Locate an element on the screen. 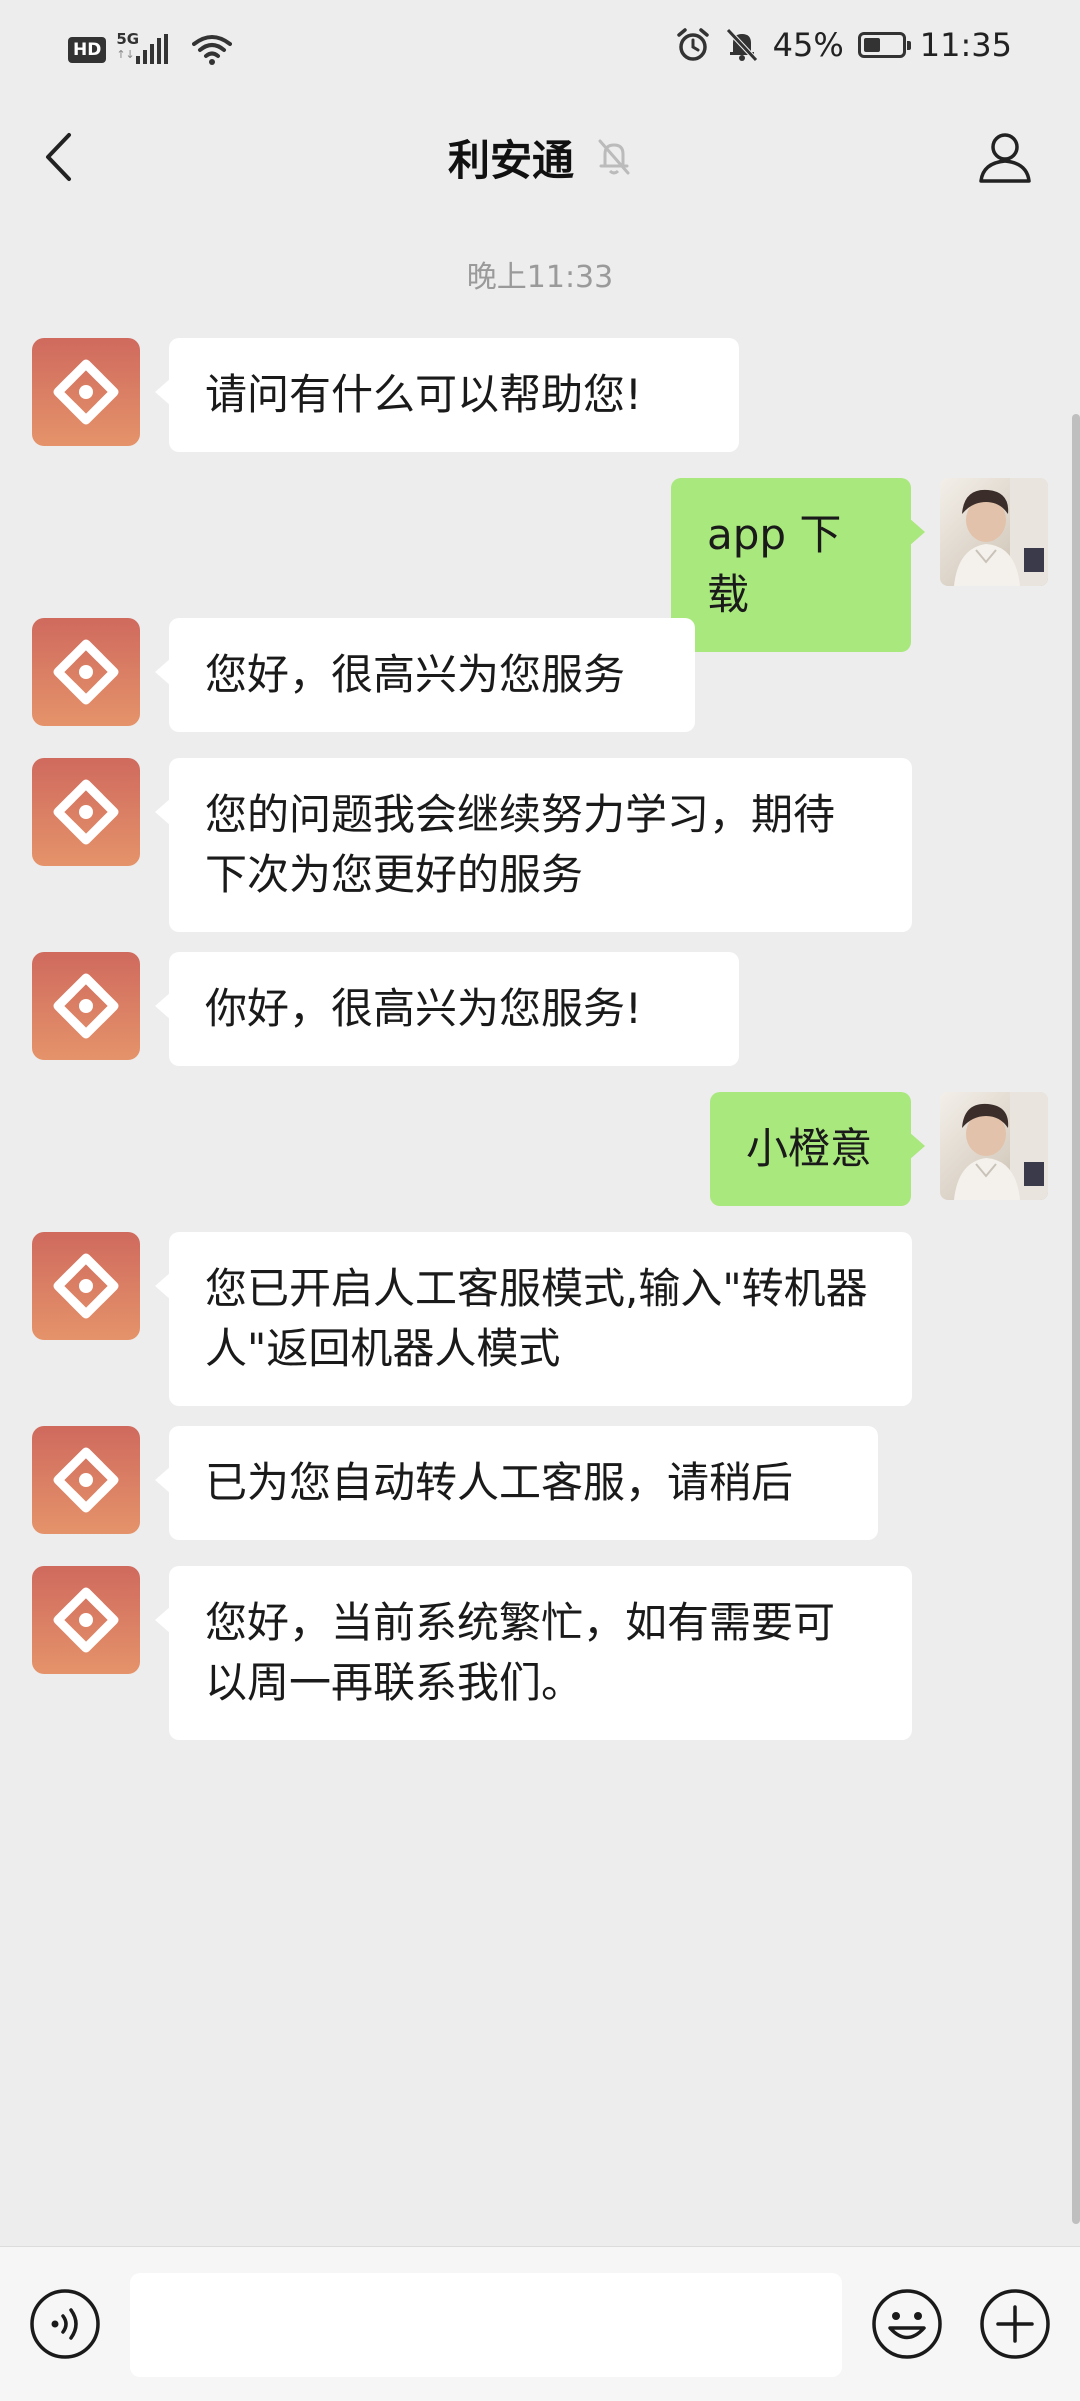 Image resolution: width=1080 pixels, height=2401 pixels. message-bubble-received: 请问有什么可以帮助您! is located at coordinates (447, 395).